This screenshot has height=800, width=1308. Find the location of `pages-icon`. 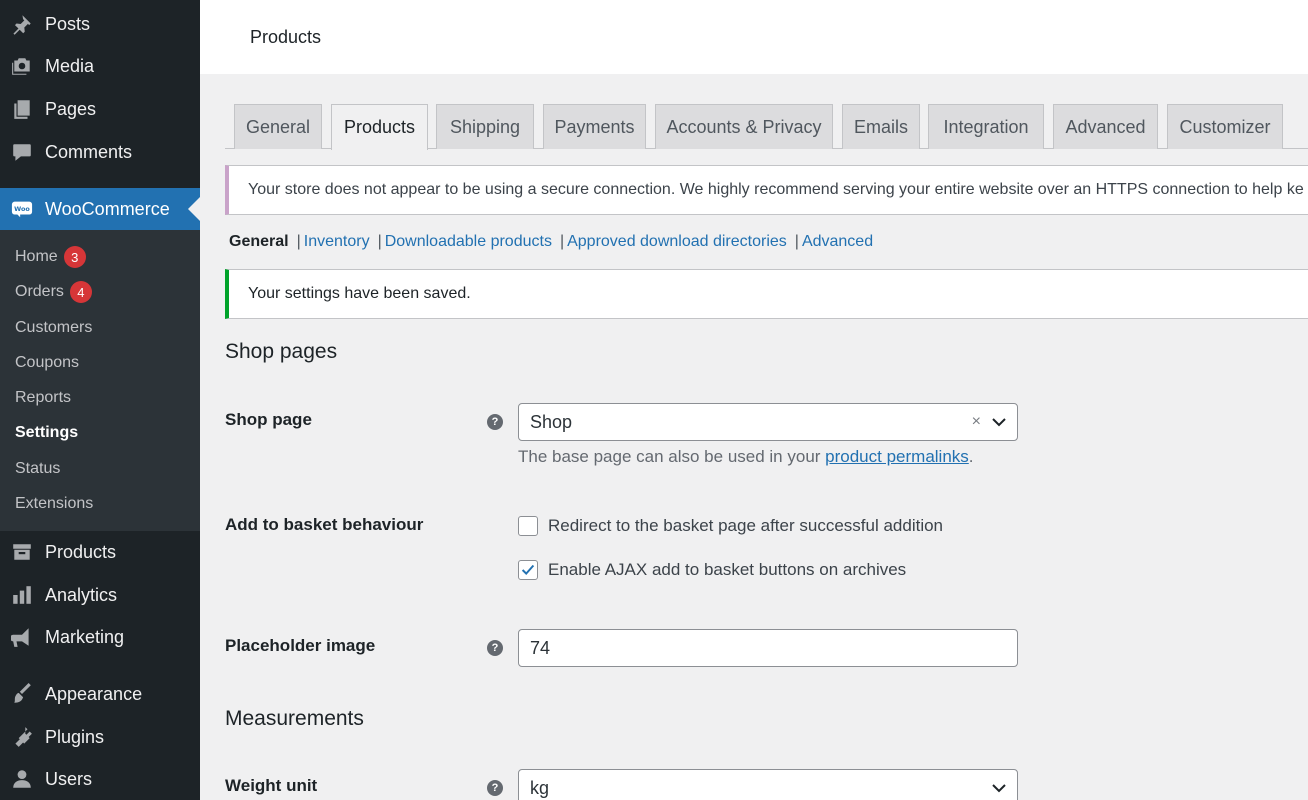

pages-icon is located at coordinates (22, 109).